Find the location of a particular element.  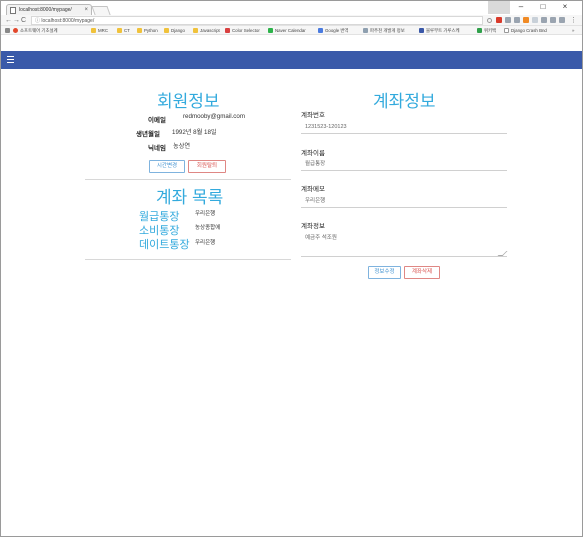

bookmark-label: 위키백 is located at coordinates (490, 30).